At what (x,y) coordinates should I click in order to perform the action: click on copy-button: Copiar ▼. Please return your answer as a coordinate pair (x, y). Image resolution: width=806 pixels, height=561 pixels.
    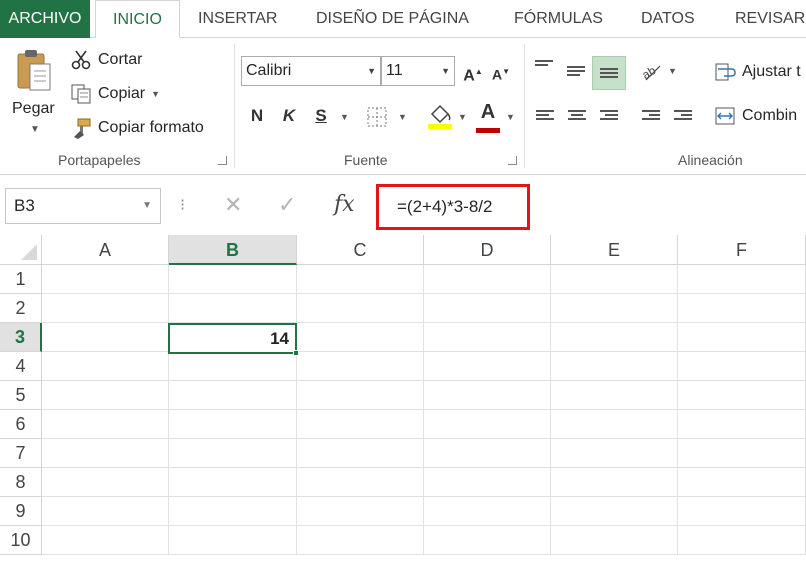
    Looking at the image, I should click on (115, 94).